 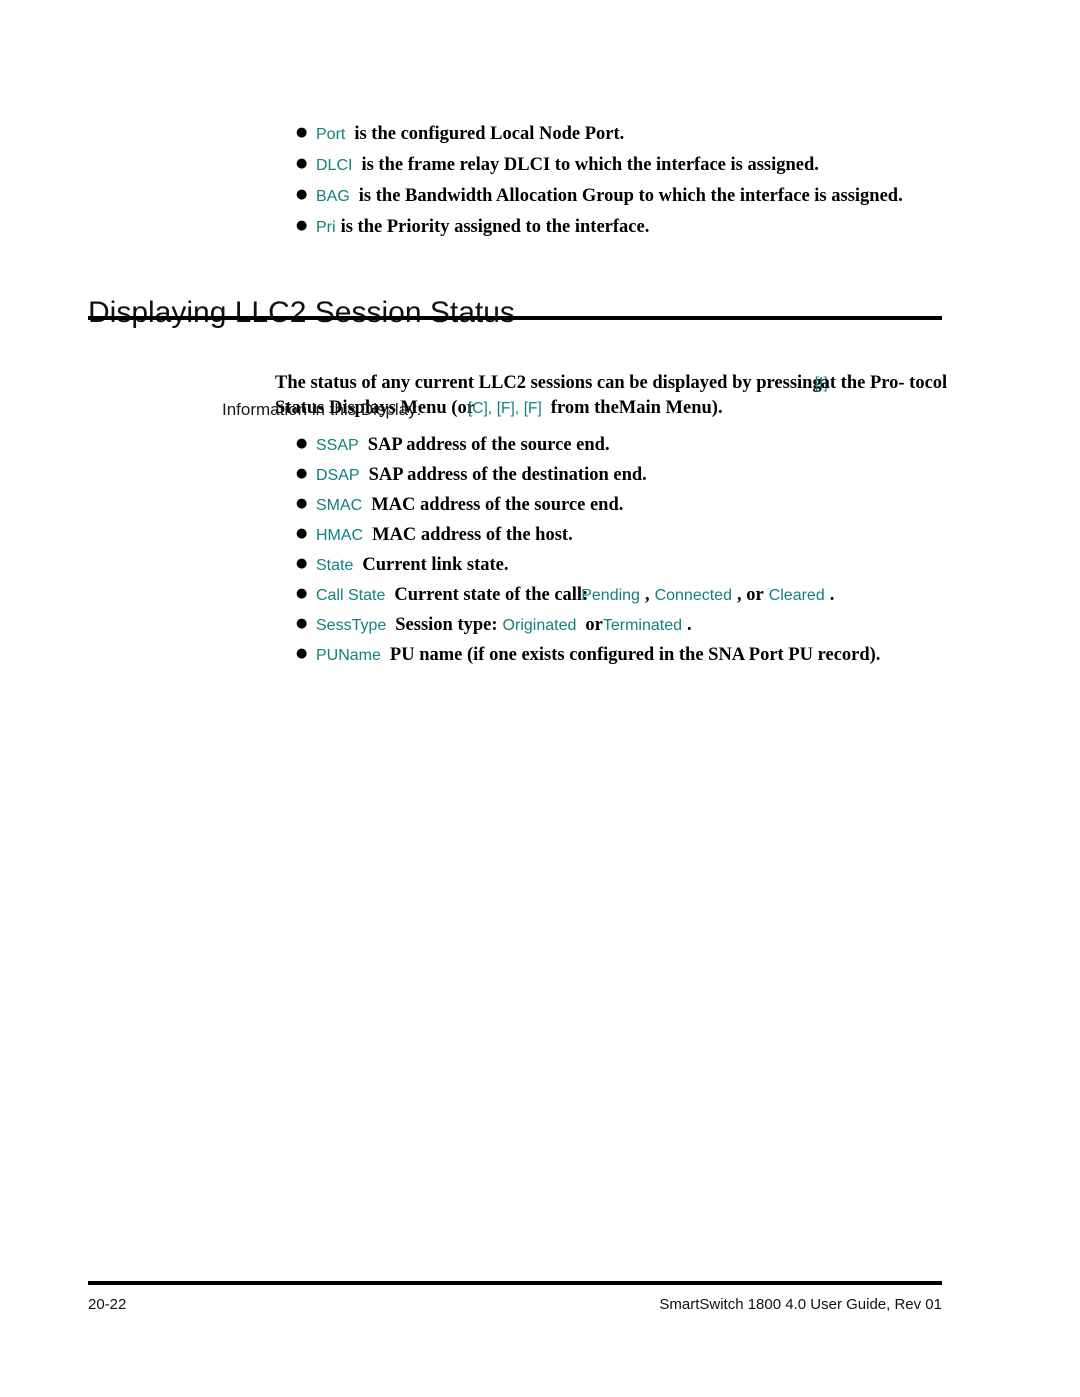 What do you see at coordinates (532, 408) in the screenshot?
I see `key-f2: [F]` at bounding box center [532, 408].